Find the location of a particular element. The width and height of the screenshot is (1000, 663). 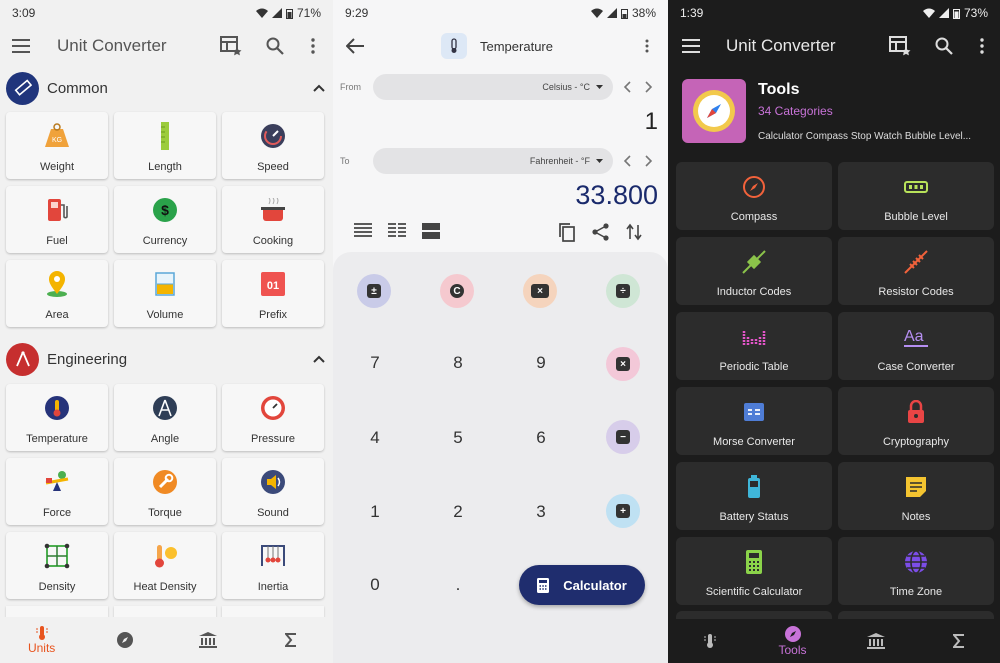

calculator-button: Calculator is located at coordinates (582, 585).